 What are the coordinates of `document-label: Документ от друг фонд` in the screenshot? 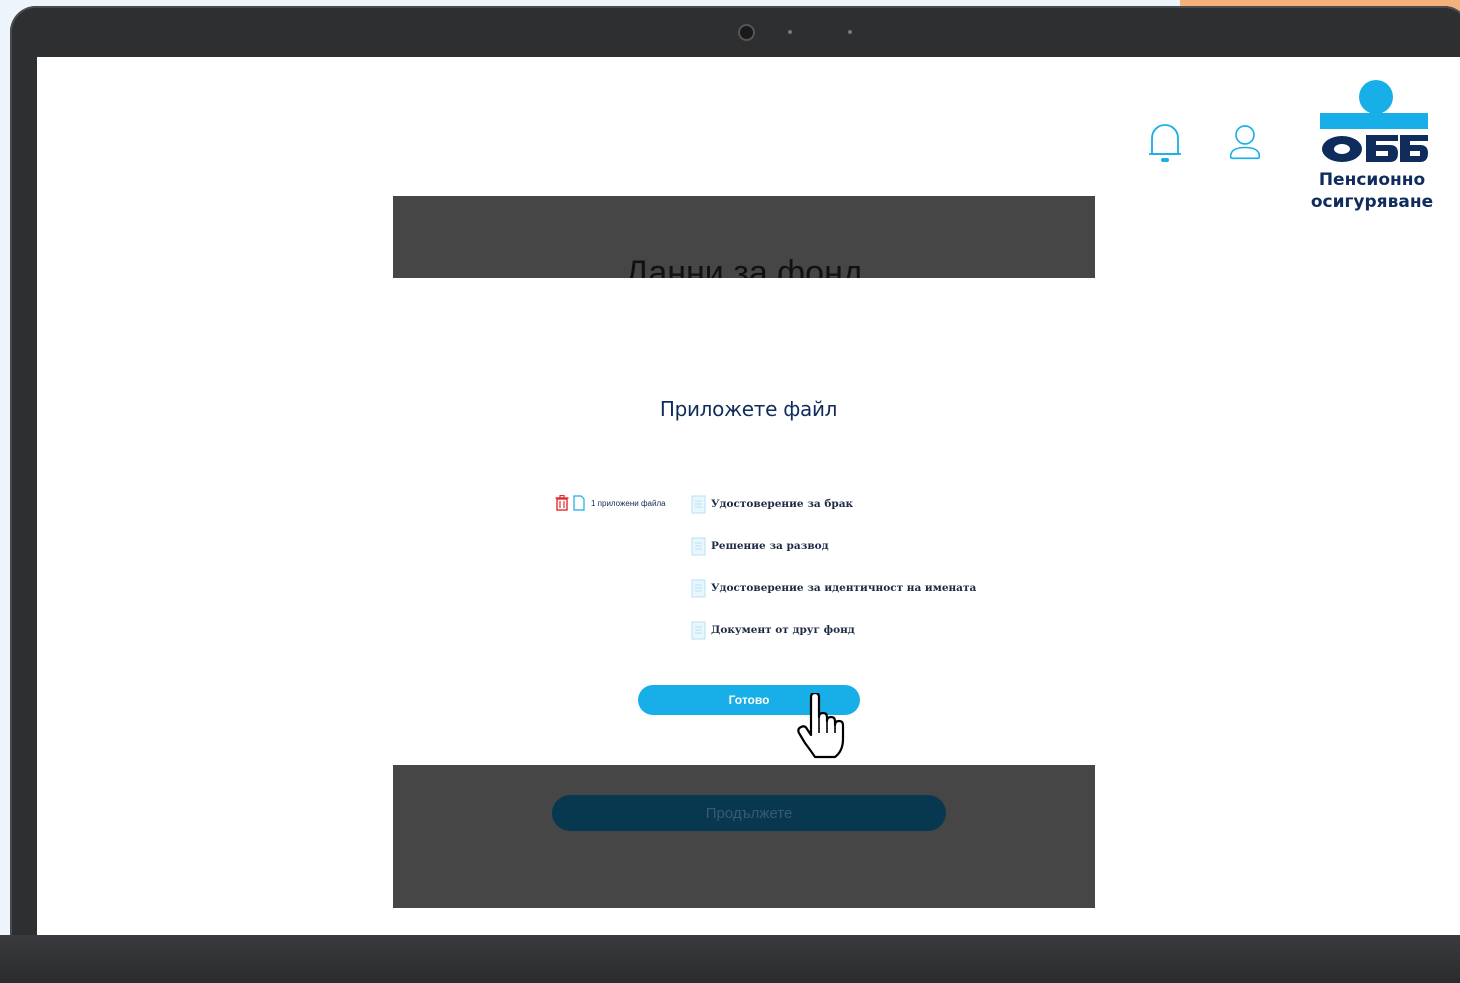 It's located at (783, 630).